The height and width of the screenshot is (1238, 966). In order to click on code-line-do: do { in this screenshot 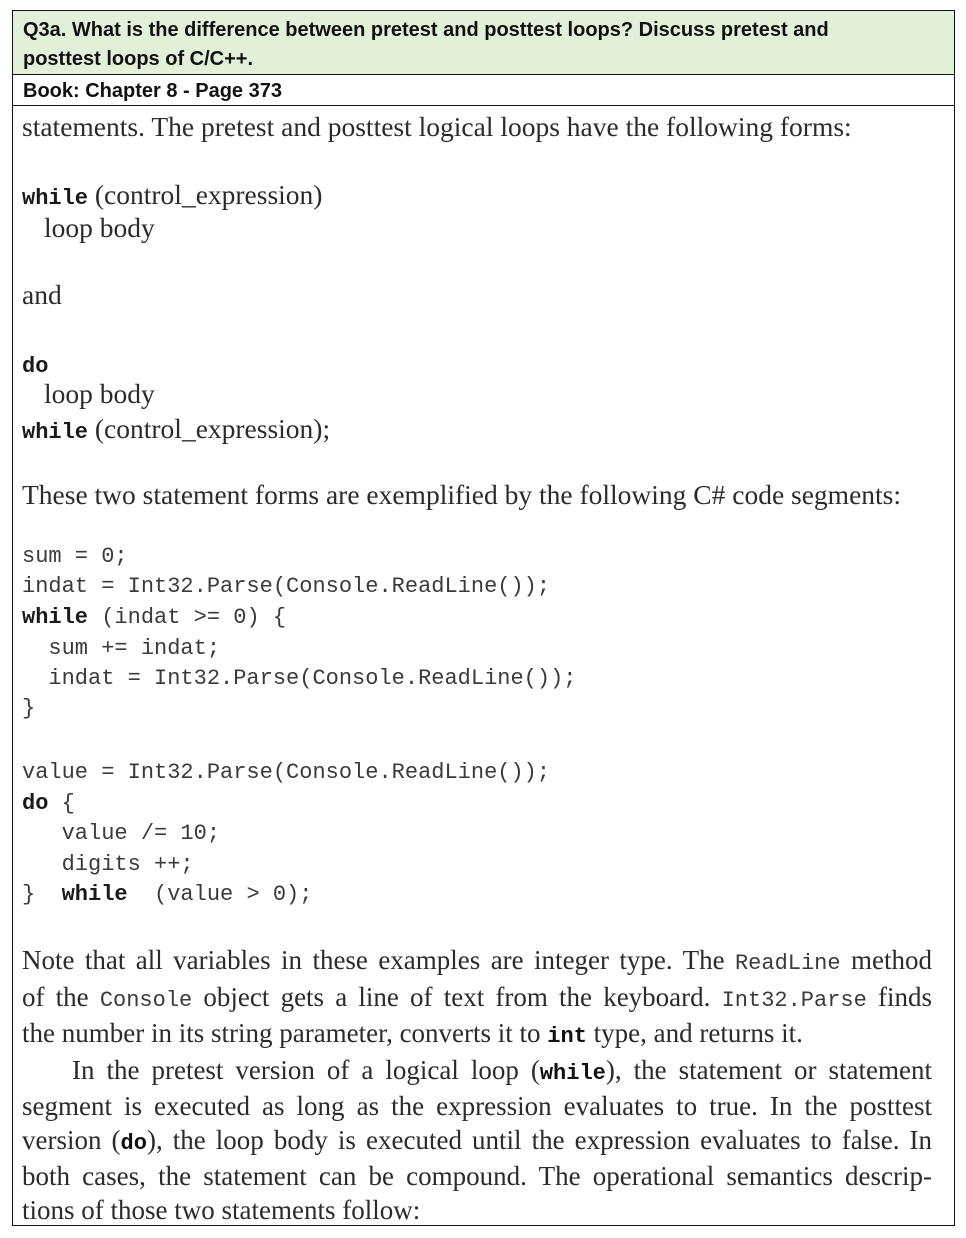, I will do `click(48, 804)`.